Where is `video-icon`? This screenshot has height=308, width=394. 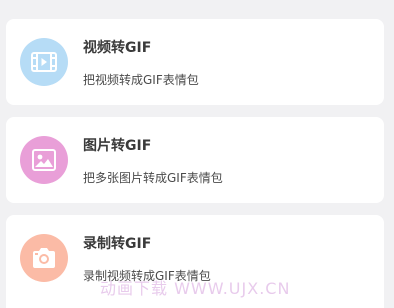
video-icon is located at coordinates (44, 62).